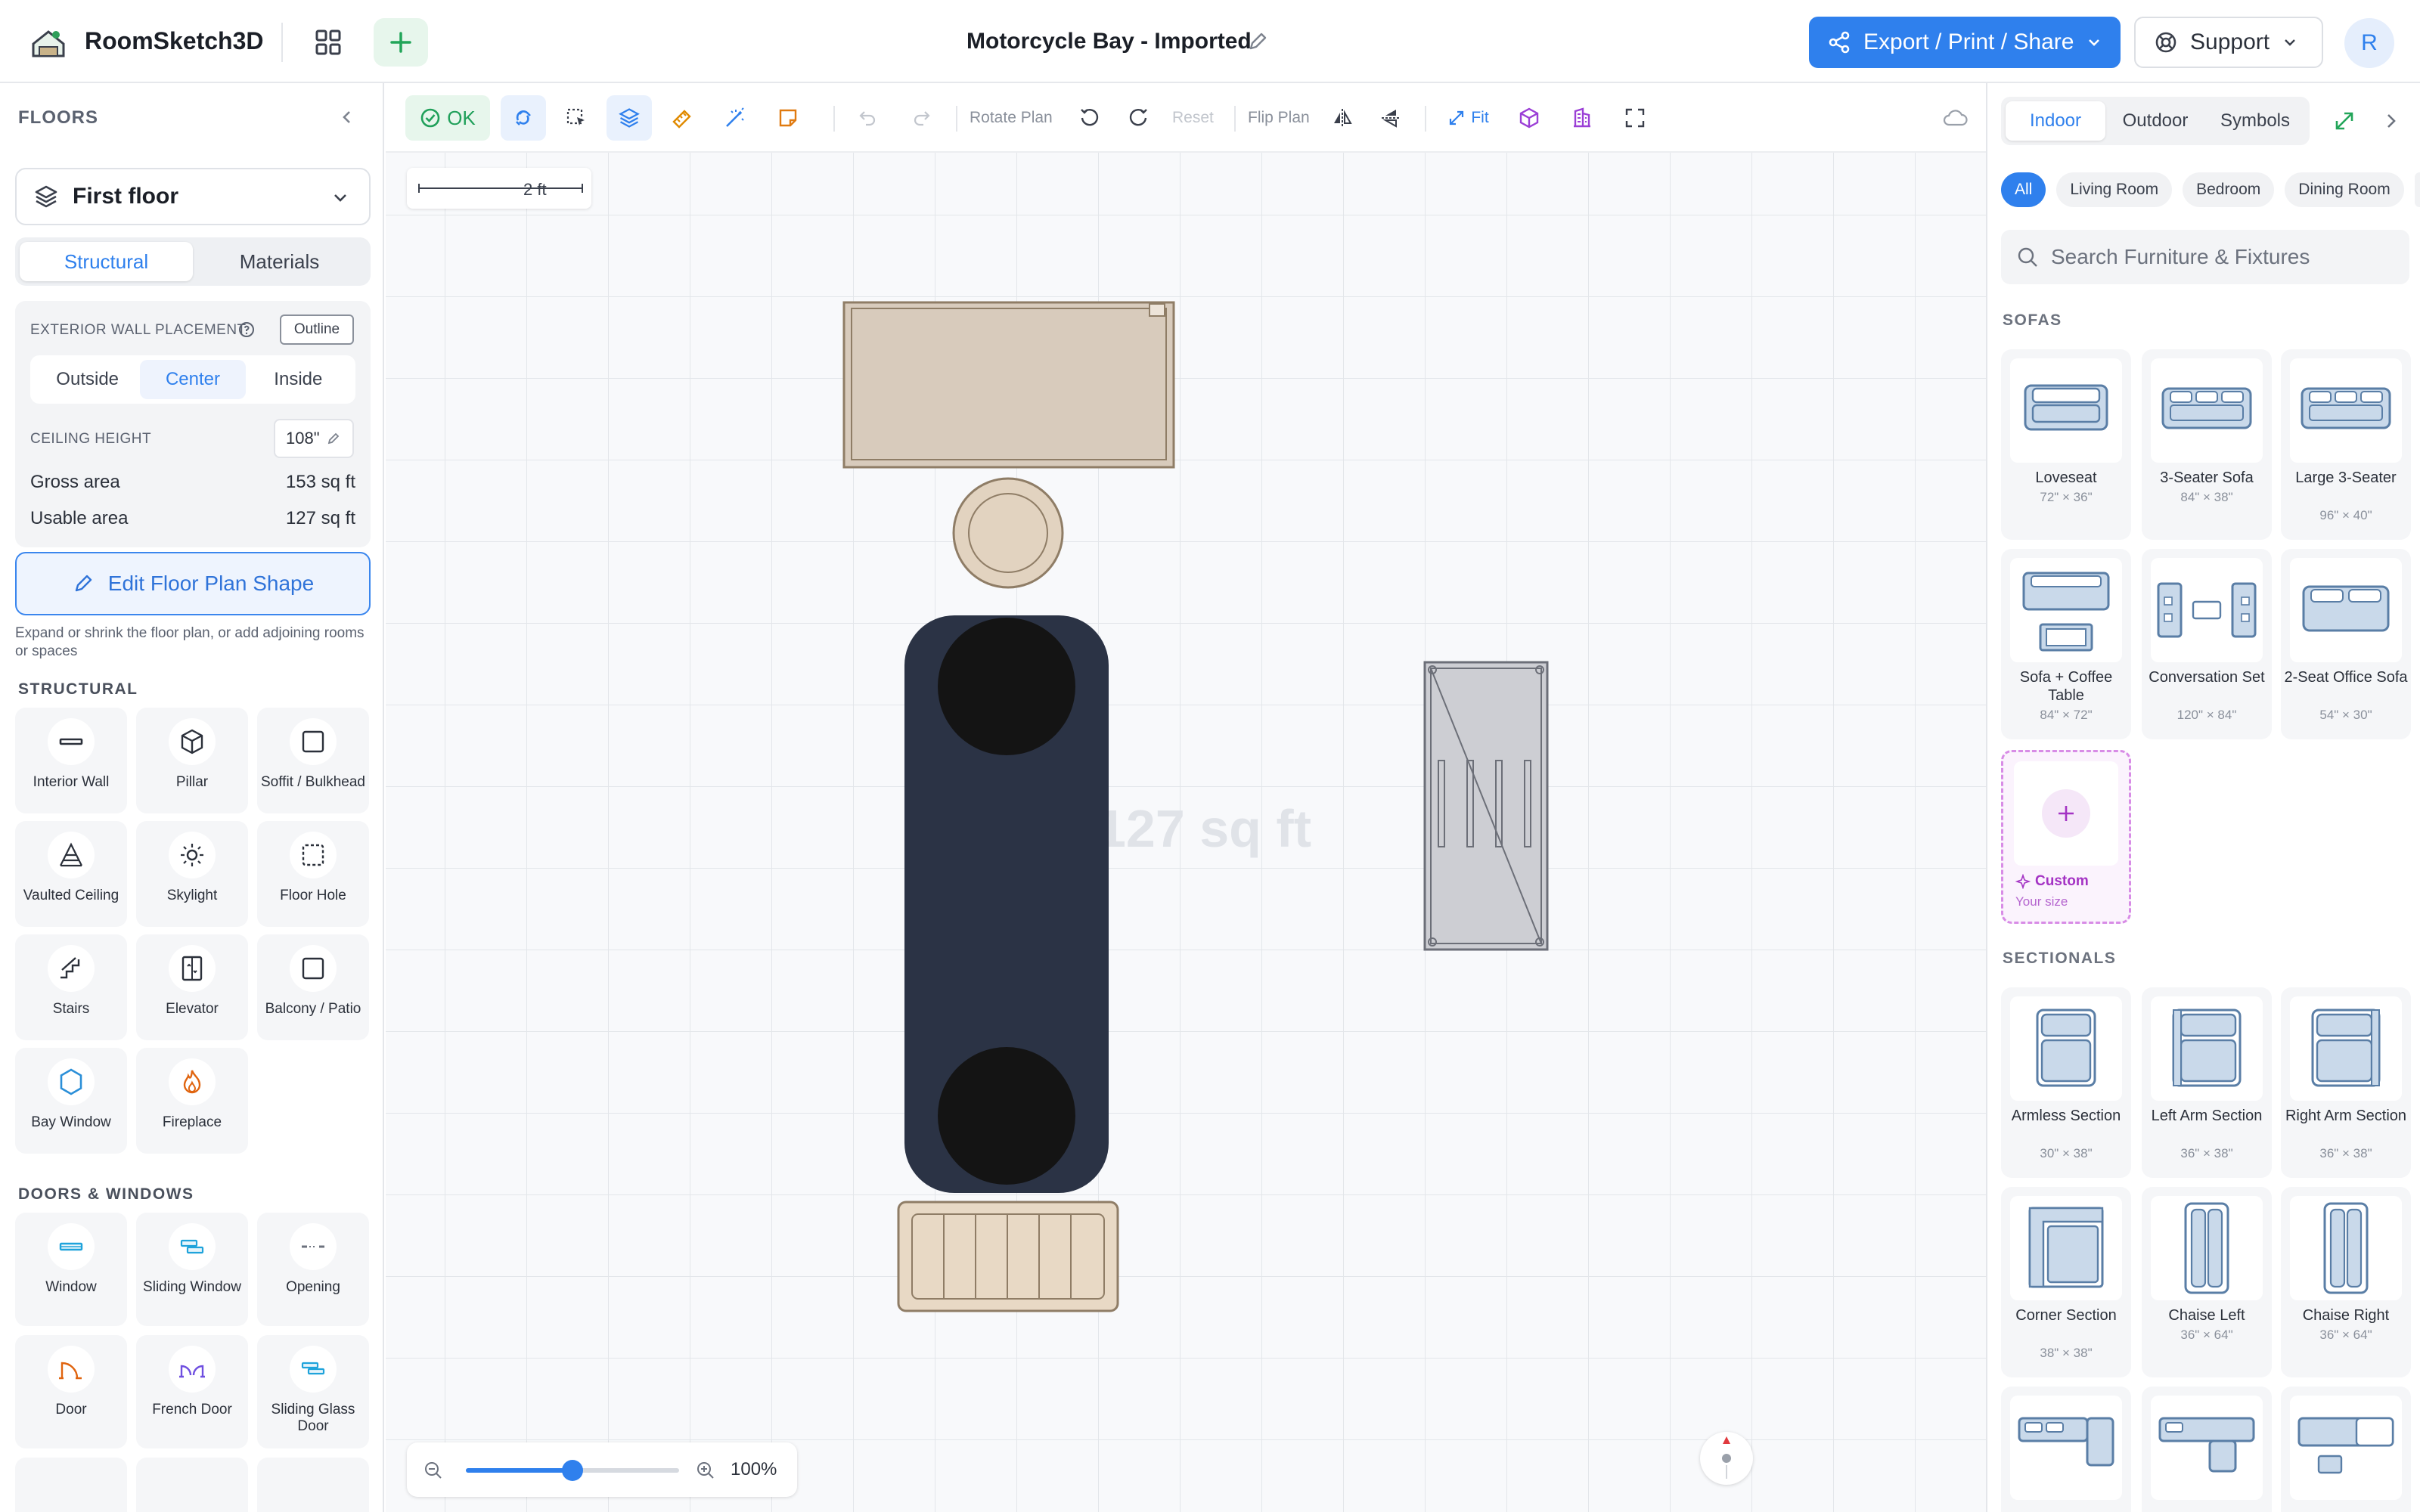 This screenshot has height=1512, width=2420. Describe the element at coordinates (87, 379) in the screenshot. I see `placement-outside: Outside` at that location.